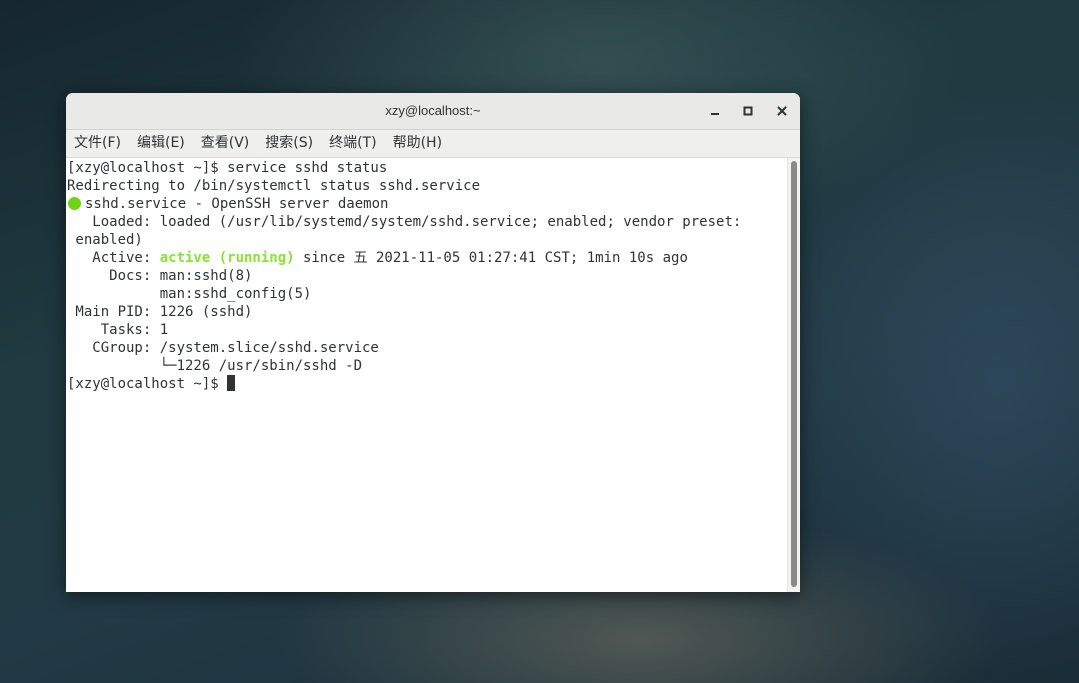 The width and height of the screenshot is (1079, 683). Describe the element at coordinates (715, 111) in the screenshot. I see `minimize-button` at that location.